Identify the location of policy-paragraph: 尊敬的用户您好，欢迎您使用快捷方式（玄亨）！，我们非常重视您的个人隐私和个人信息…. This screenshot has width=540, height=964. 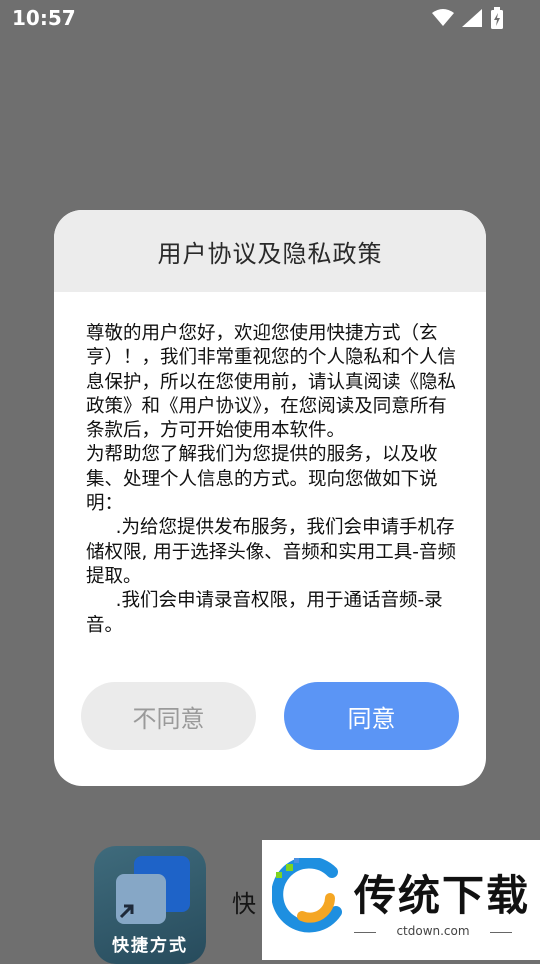
(271, 382).